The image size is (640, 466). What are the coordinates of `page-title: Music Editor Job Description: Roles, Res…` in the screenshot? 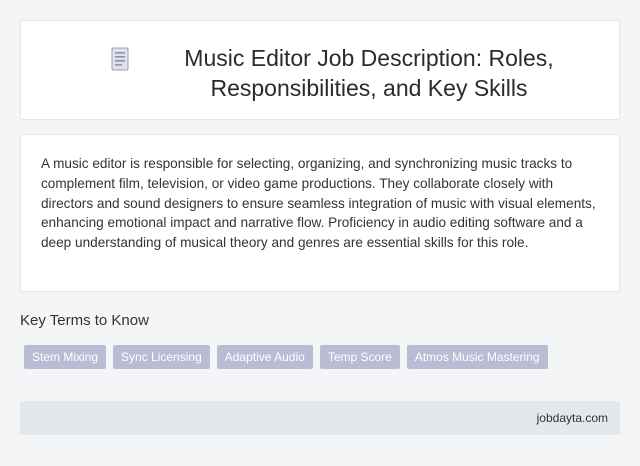 It's located at (369, 73).